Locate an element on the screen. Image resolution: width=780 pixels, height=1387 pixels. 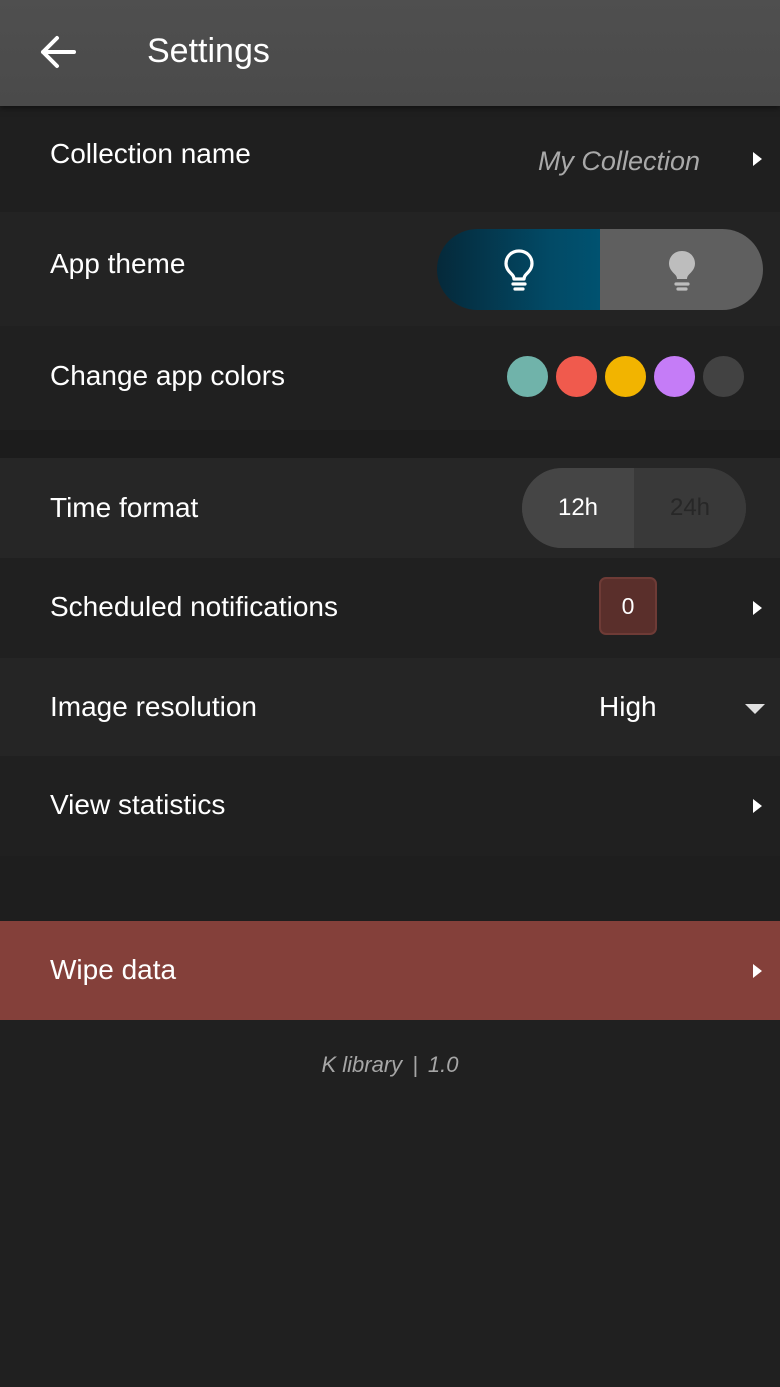
view-statistics-label: View statistics is located at coordinates (138, 804).